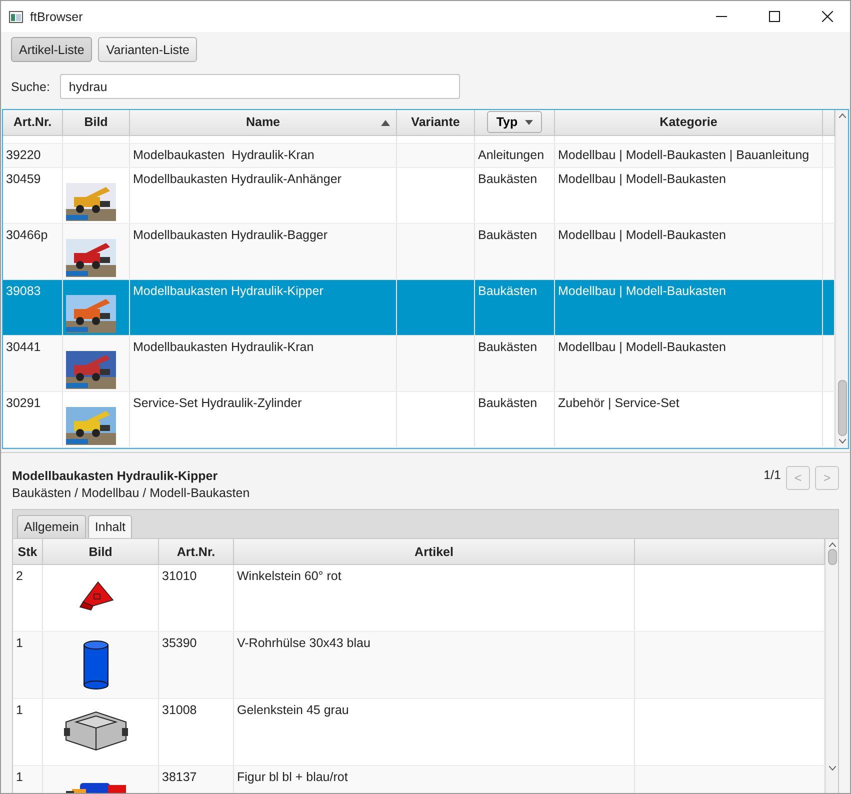  I want to click on table-cell: 38137, so click(179, 777).